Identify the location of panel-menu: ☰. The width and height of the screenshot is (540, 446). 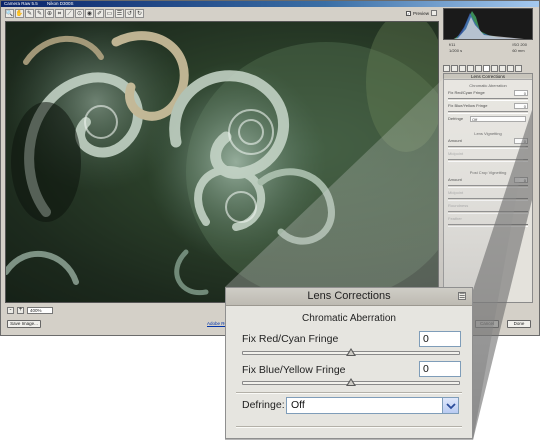
(462, 296).